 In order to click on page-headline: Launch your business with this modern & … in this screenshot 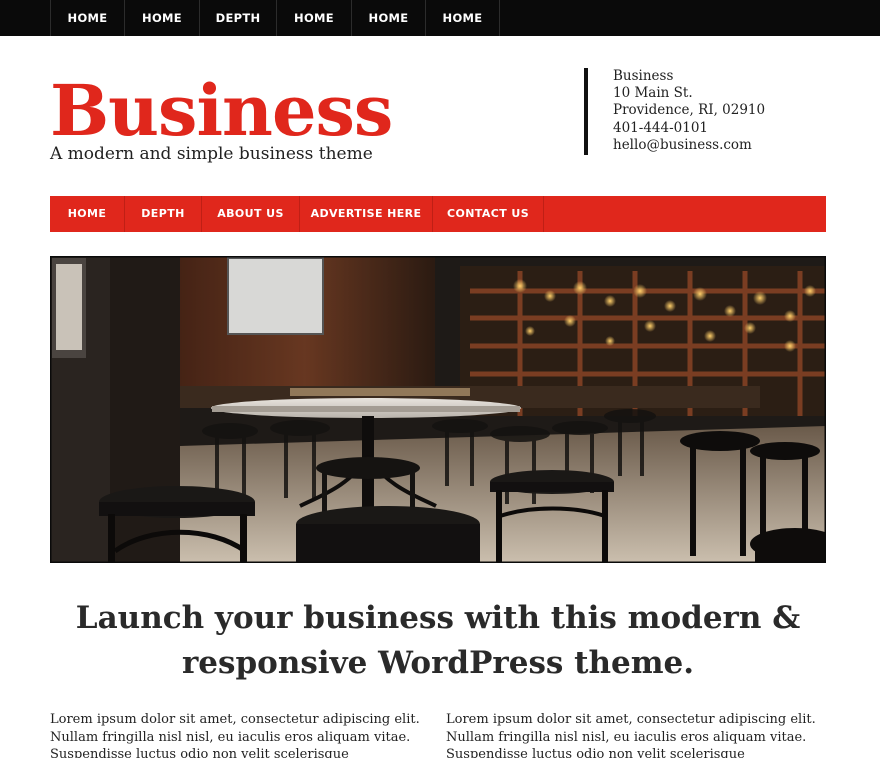, I will do `click(438, 640)`.